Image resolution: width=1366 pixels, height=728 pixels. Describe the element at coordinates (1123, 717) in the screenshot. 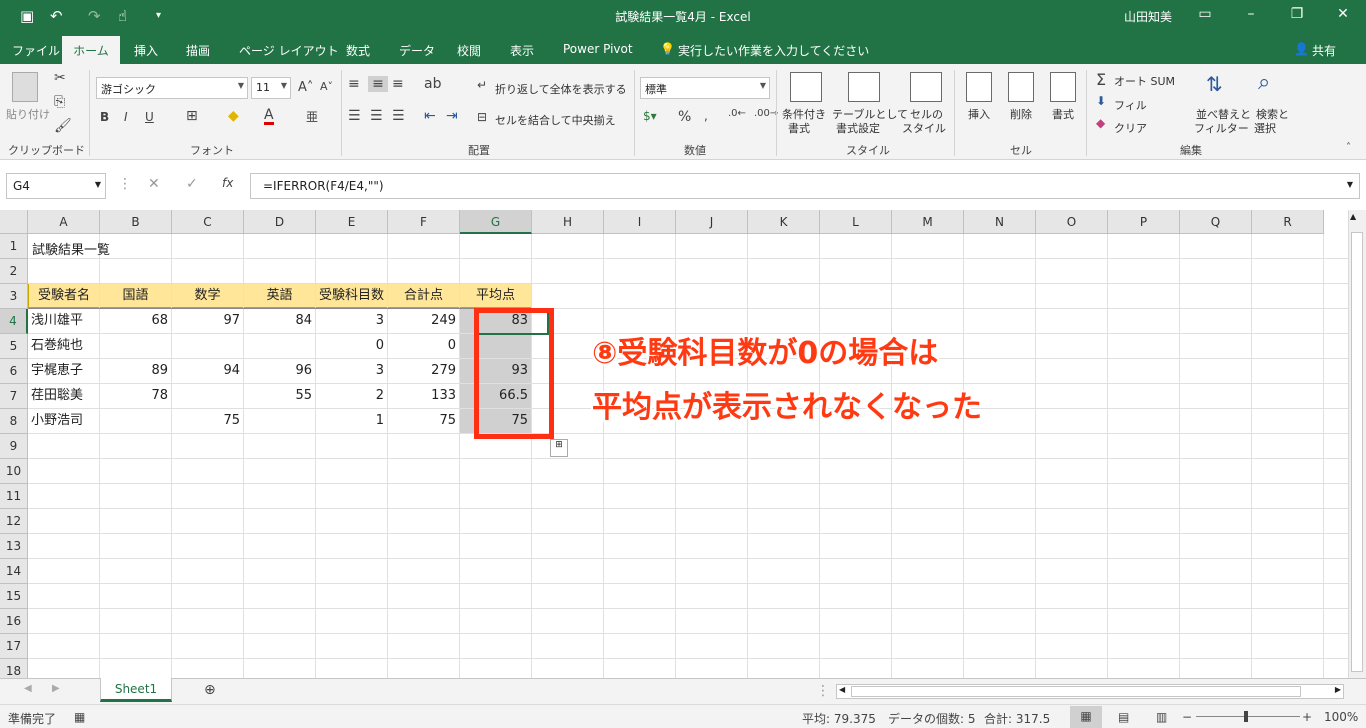

I see `page-layout-view-icon: ▤` at that location.